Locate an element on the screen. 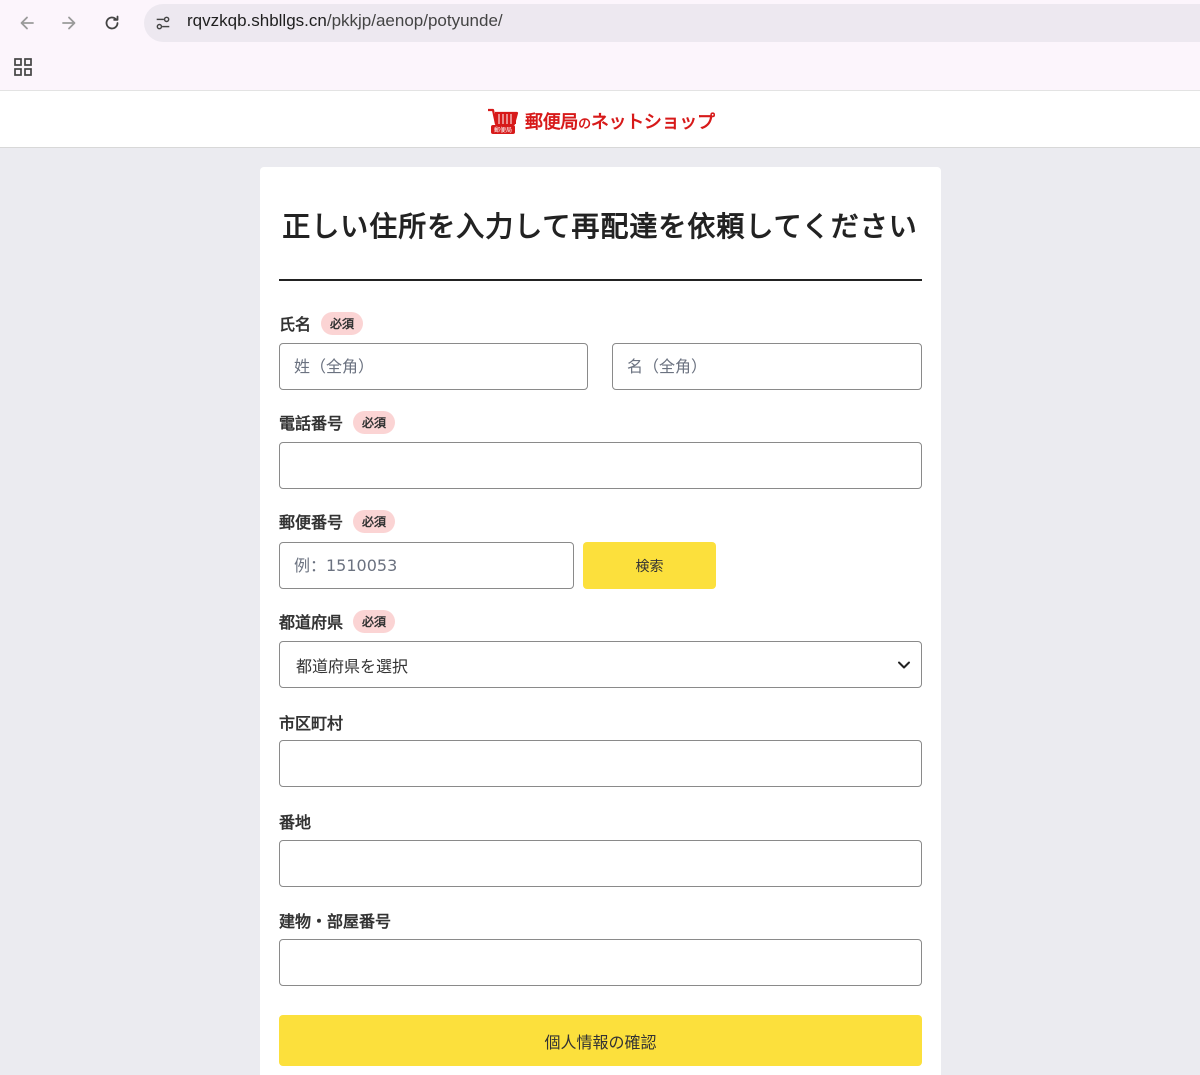  url-host: rqvzkqb.shbllgs.cn is located at coordinates (257, 20).